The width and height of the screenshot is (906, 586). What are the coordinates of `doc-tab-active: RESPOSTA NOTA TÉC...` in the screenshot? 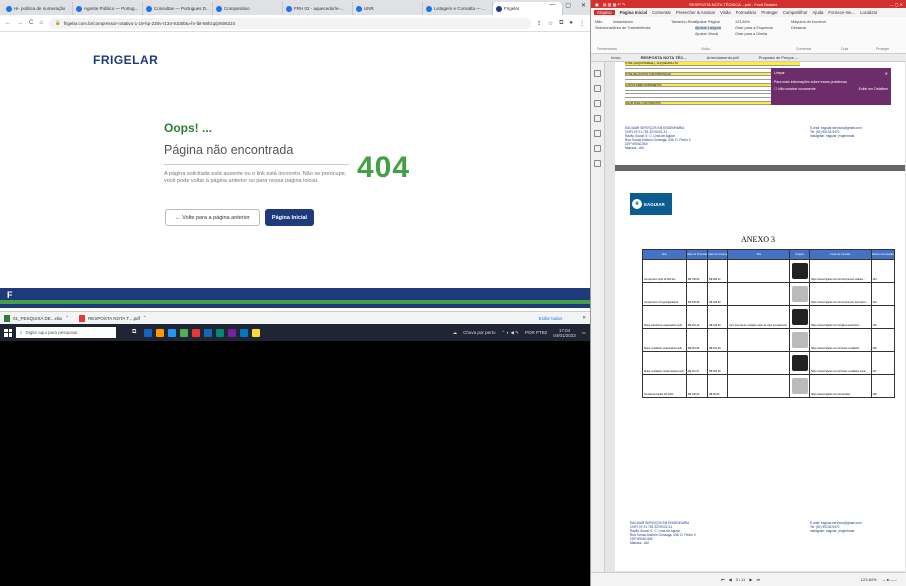 It's located at (664, 57).